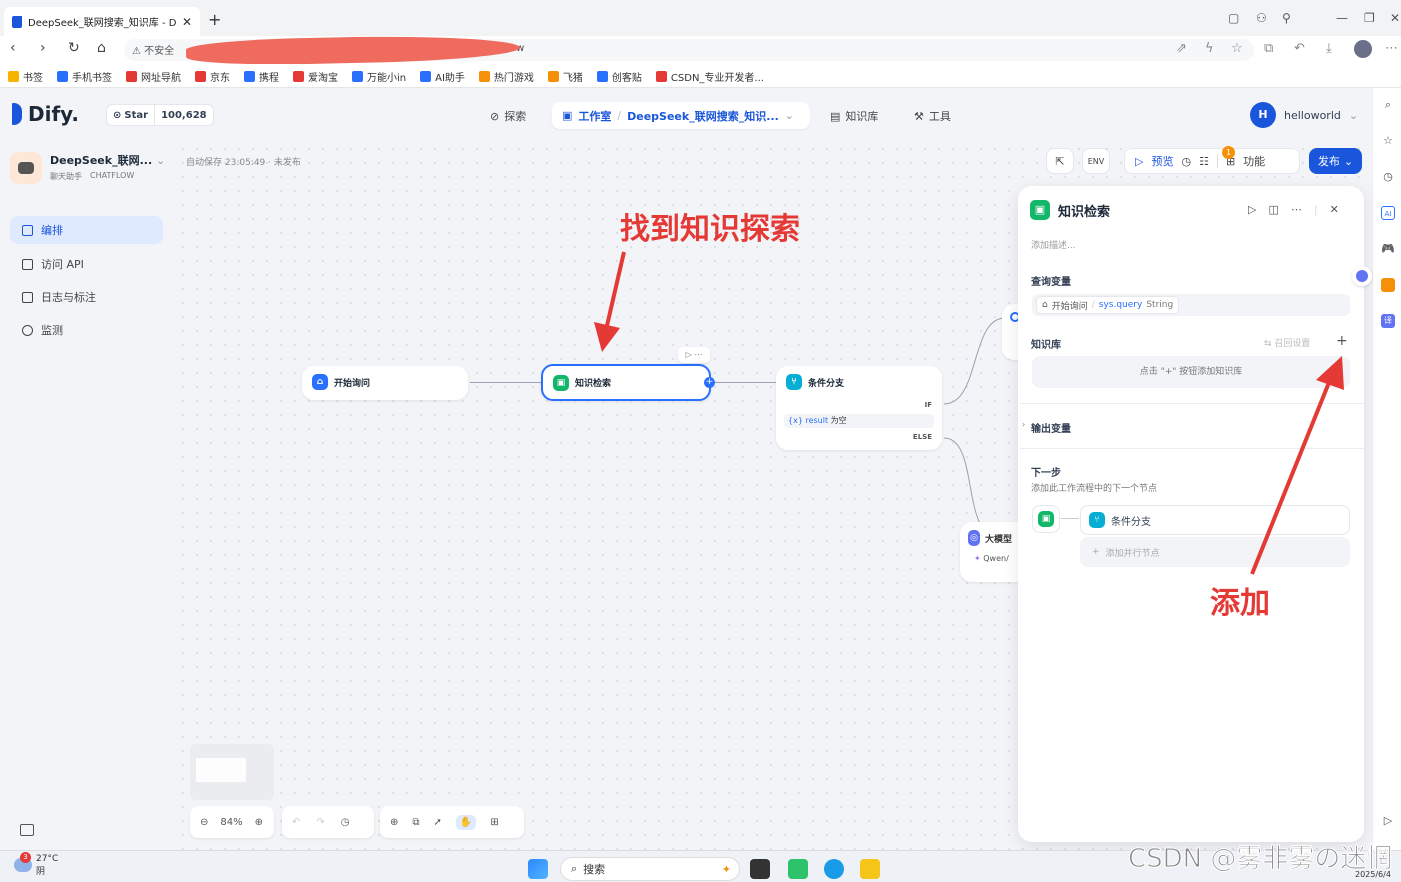 The height and width of the screenshot is (882, 1401). I want to click on nav-tools: ⚒ 工具, so click(932, 116).